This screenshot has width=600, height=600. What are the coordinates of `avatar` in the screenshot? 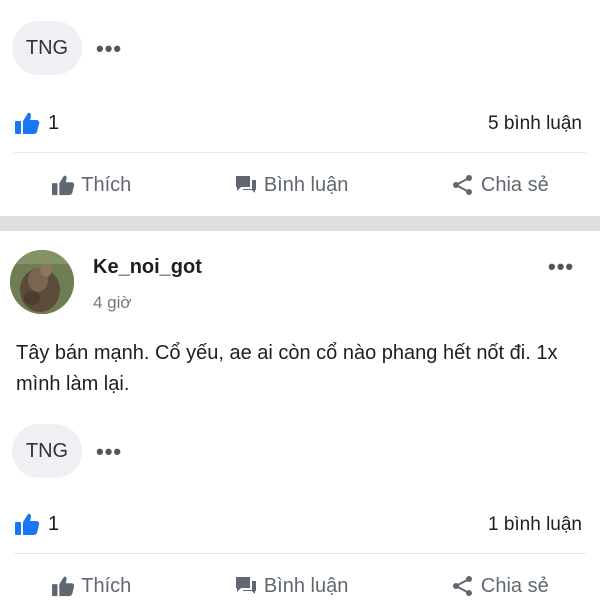 It's located at (42, 282).